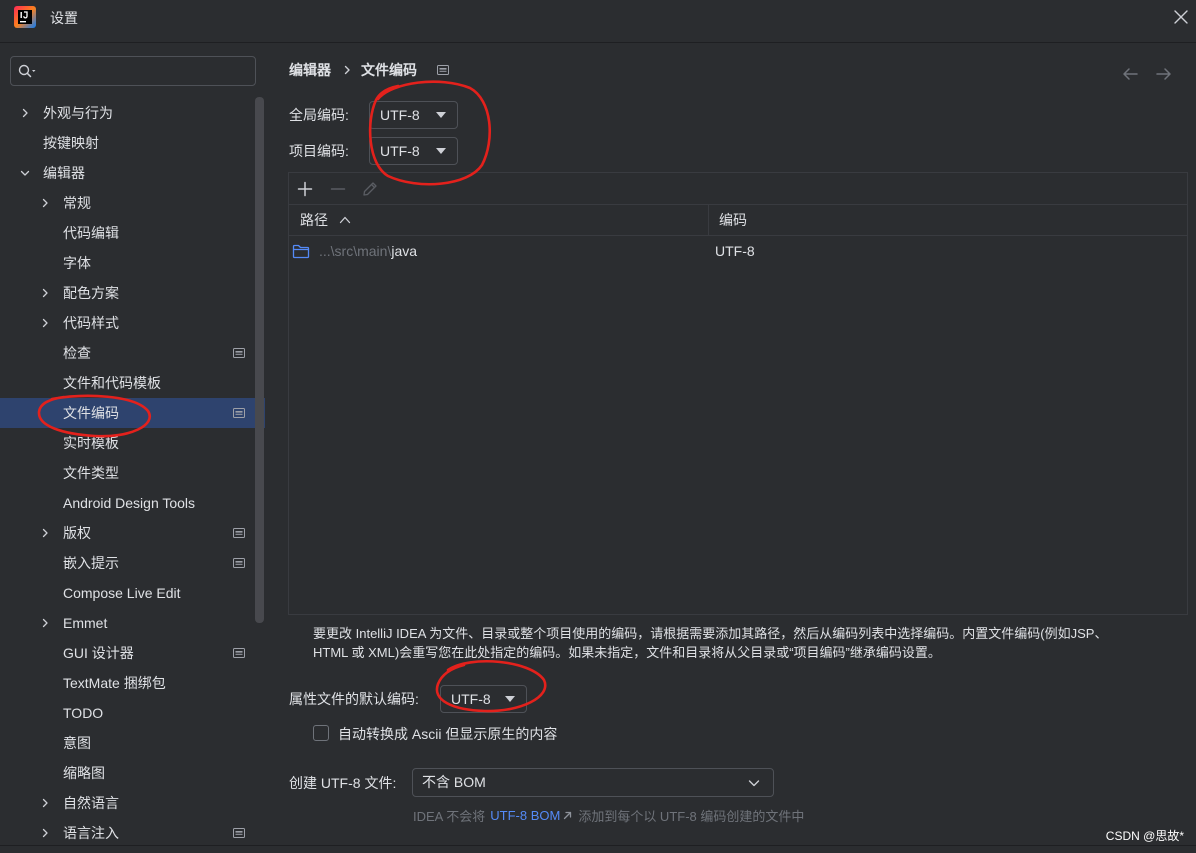  I want to click on column-header-encoding: 编码, so click(733, 220).